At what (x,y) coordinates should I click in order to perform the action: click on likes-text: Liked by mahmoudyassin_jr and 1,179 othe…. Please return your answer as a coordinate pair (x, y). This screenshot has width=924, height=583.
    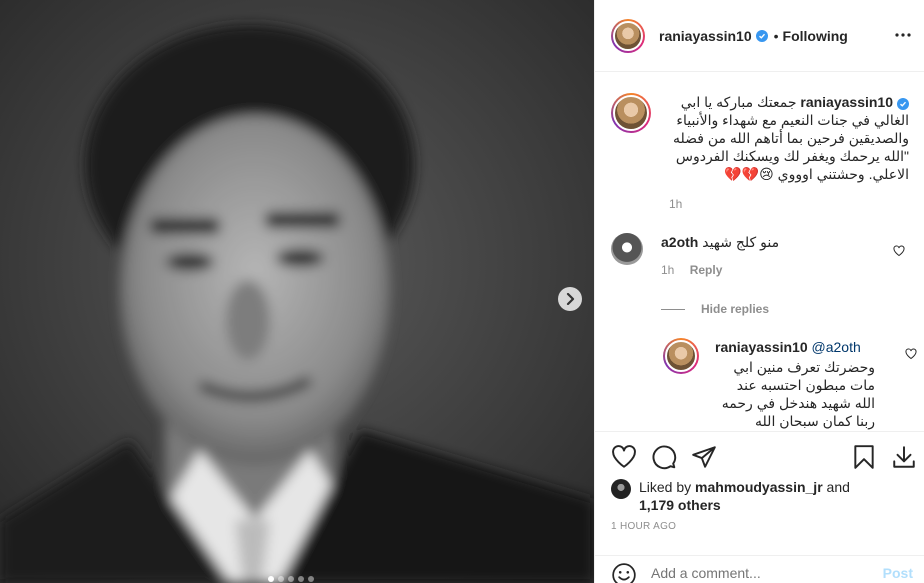
    Looking at the image, I should click on (744, 496).